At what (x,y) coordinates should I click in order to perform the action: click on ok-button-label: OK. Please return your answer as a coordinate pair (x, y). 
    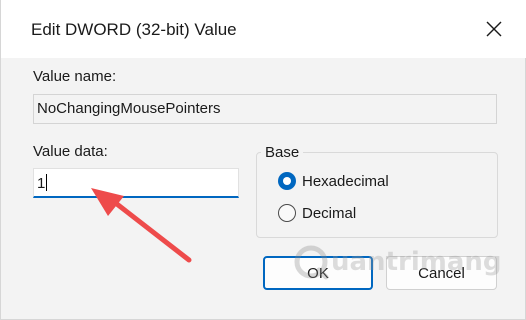
    Looking at the image, I should click on (318, 273).